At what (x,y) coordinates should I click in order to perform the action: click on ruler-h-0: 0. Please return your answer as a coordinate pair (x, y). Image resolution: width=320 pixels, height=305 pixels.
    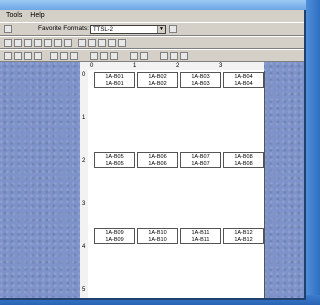
    Looking at the image, I should click on (92, 66).